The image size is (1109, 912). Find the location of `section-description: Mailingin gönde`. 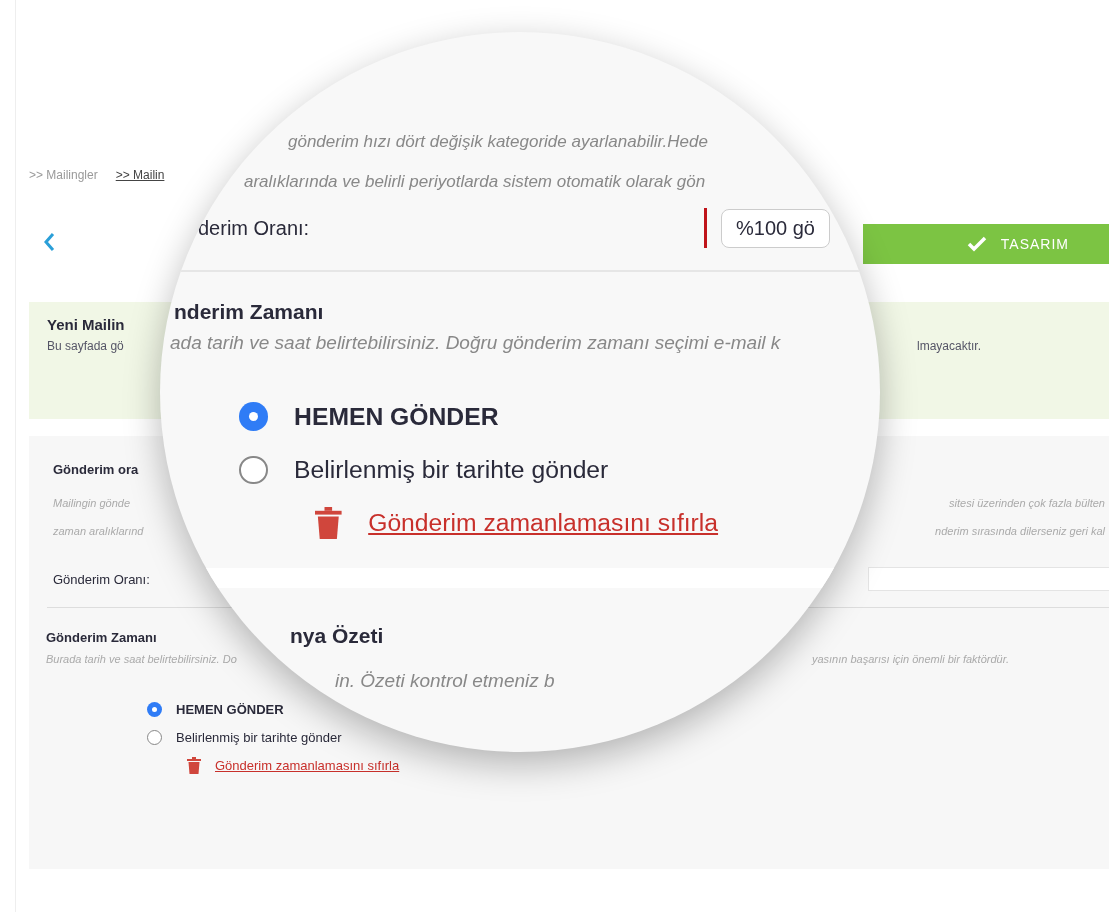

section-description: Mailingin gönde is located at coordinates (92, 503).